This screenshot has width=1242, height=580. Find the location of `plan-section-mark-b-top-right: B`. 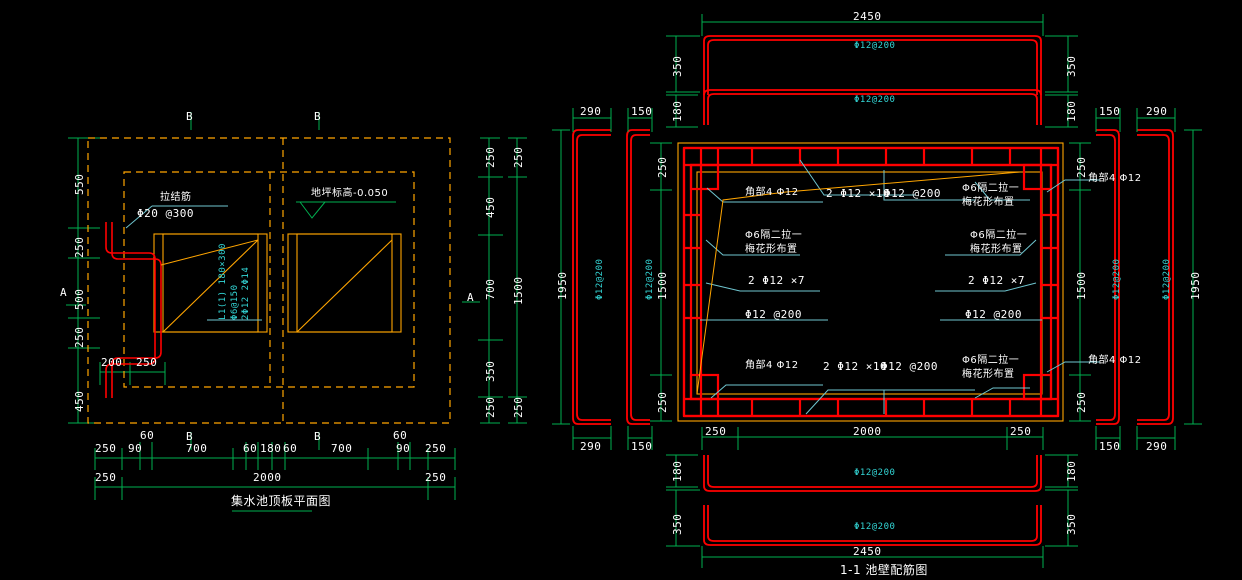

plan-section-mark-b-top-right: B is located at coordinates (318, 116).